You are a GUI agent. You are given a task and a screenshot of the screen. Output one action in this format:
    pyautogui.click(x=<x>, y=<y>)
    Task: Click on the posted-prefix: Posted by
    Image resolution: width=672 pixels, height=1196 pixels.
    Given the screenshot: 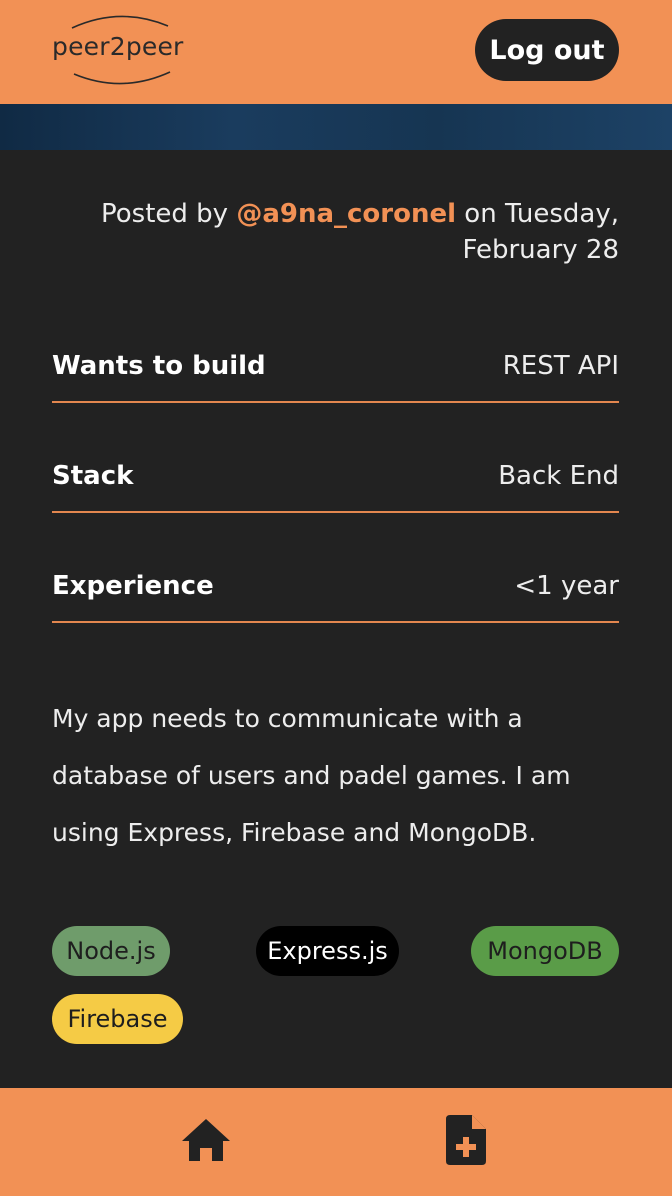 What is the action you would take?
    pyautogui.click(x=168, y=214)
    